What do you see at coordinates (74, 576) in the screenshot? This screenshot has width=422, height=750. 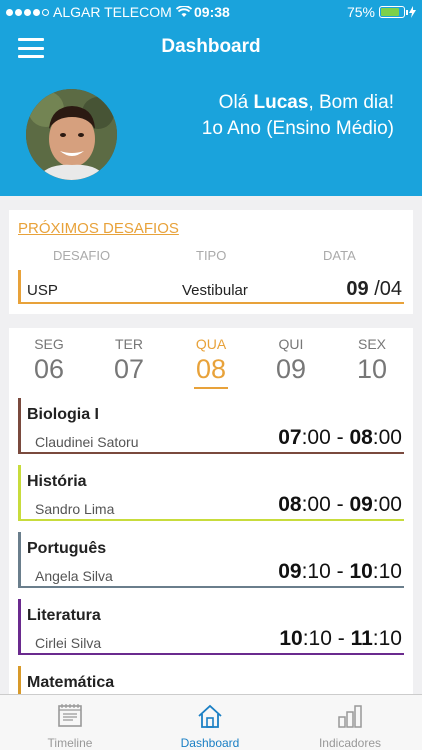 I see `class-teacher: Angela Silva` at bounding box center [74, 576].